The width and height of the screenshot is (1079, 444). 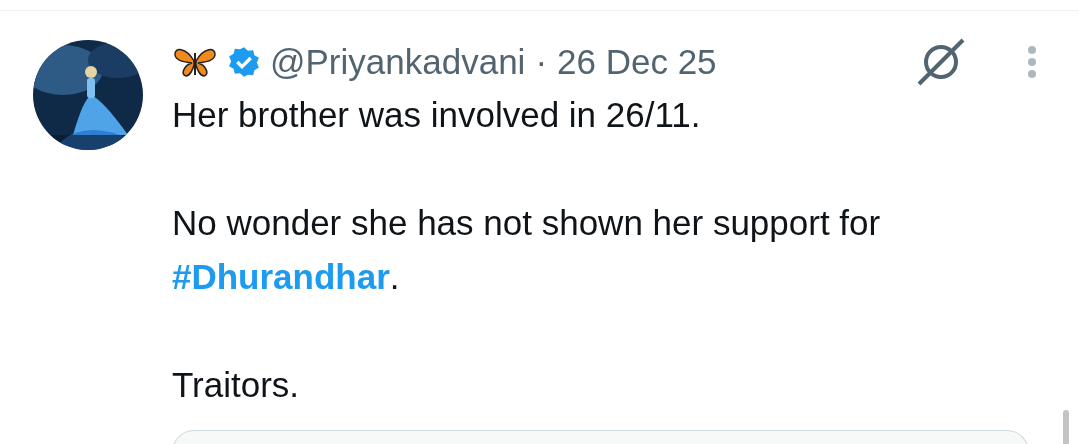 I want to click on post-text: No wonder she has not shown her support for #Dhurandhar., so click(x=527, y=250).